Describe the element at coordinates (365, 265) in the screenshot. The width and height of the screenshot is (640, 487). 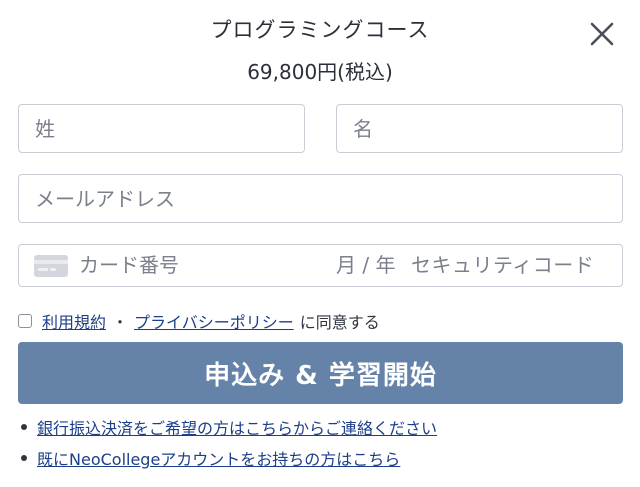
I see `card-expiry-input: 月 / 年` at that location.